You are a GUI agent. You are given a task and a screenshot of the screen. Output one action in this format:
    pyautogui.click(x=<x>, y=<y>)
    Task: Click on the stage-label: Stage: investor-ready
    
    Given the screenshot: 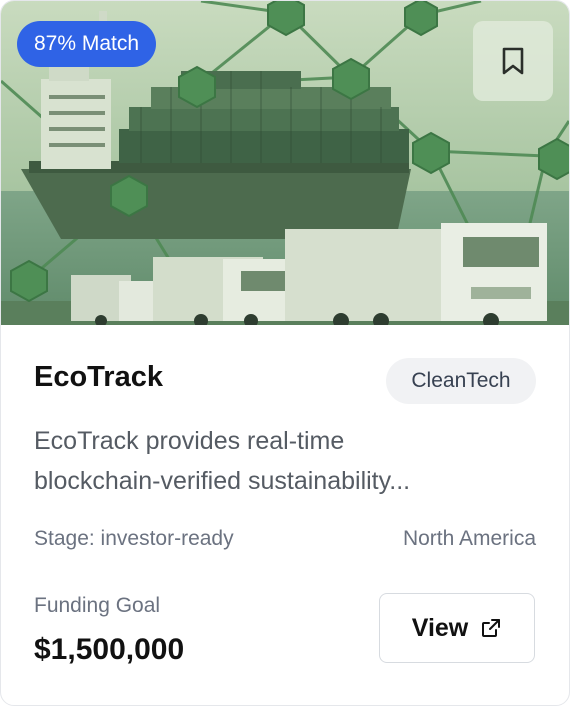 What is the action you would take?
    pyautogui.click(x=134, y=538)
    